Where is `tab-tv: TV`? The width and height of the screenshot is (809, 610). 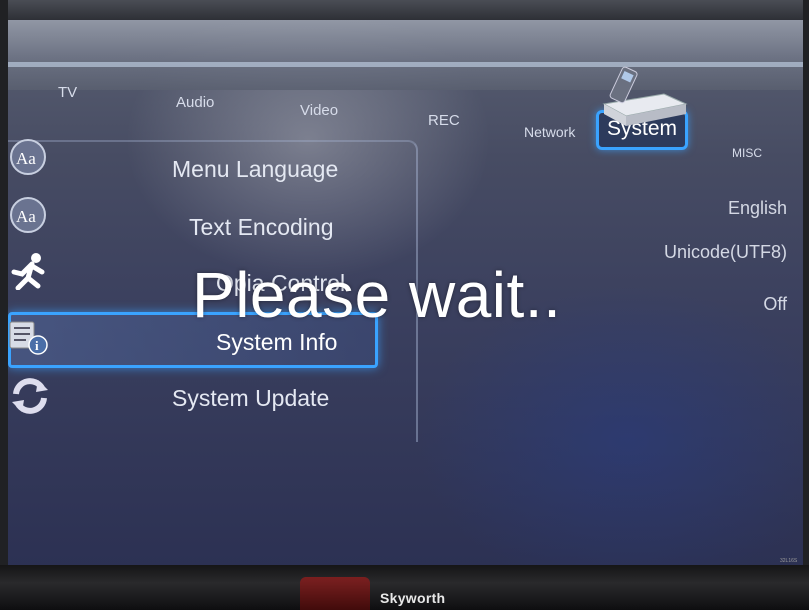
tab-tv: TV is located at coordinates (67, 92).